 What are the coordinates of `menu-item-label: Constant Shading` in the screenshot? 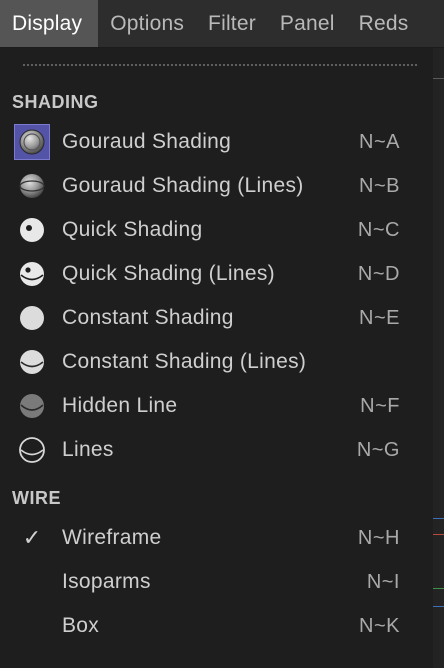 It's located at (148, 317).